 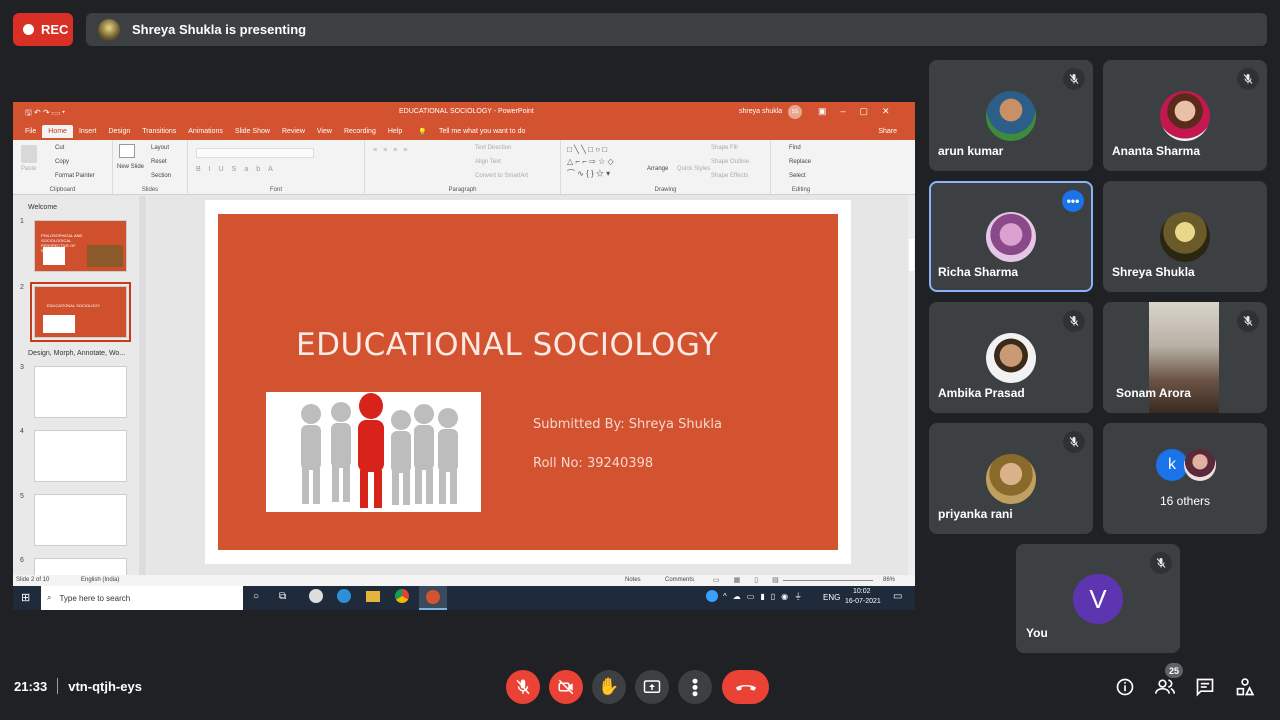 I want to click on tell-me-box: Tell me what you want to do, so click(x=482, y=131).